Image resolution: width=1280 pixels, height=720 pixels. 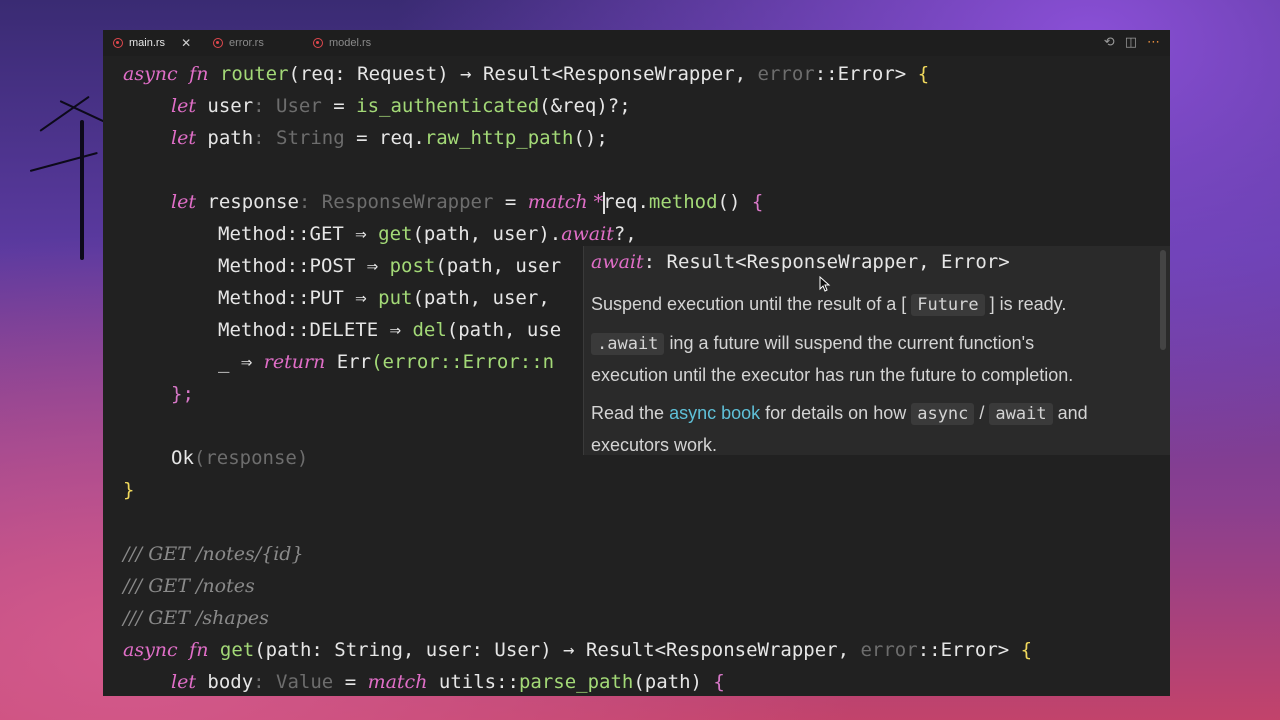 What do you see at coordinates (654, 445) in the screenshot?
I see `popup-paragraph: executors work.` at bounding box center [654, 445].